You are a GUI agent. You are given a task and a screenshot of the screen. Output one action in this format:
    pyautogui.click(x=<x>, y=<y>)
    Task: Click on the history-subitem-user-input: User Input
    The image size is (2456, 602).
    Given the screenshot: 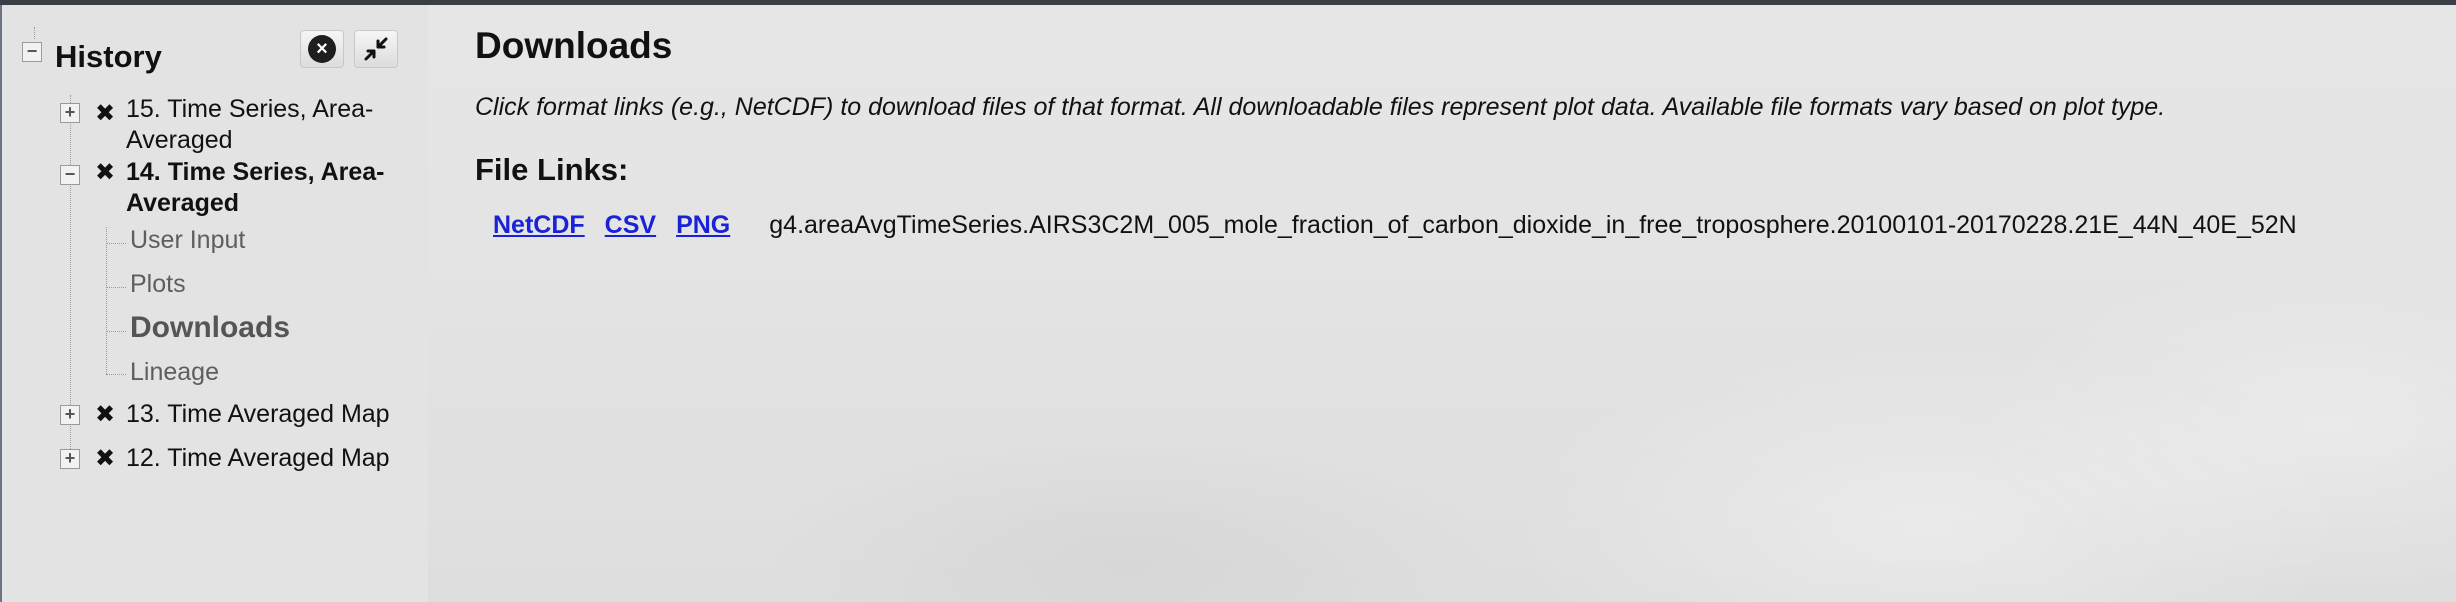 What is the action you would take?
    pyautogui.click(x=187, y=240)
    